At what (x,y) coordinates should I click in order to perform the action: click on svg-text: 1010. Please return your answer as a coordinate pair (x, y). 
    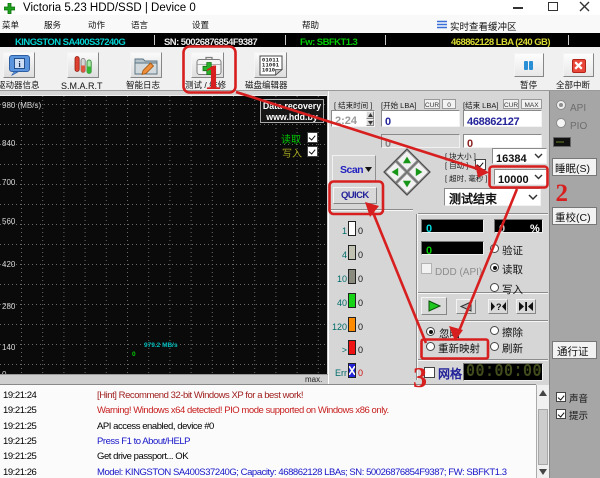
    Looking at the image, I should click on (268, 71).